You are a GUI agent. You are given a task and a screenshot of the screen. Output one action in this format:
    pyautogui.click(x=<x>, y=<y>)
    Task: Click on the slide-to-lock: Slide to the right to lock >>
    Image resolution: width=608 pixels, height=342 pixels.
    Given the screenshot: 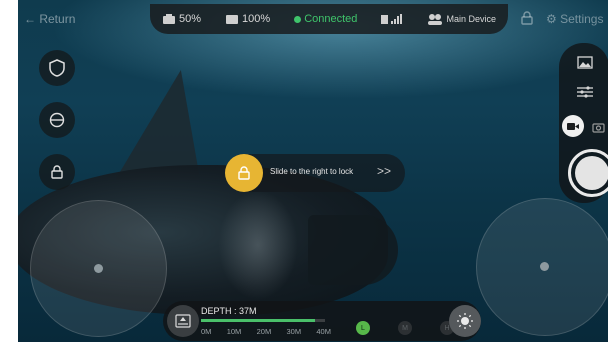 What is the action you would take?
    pyautogui.click(x=315, y=173)
    